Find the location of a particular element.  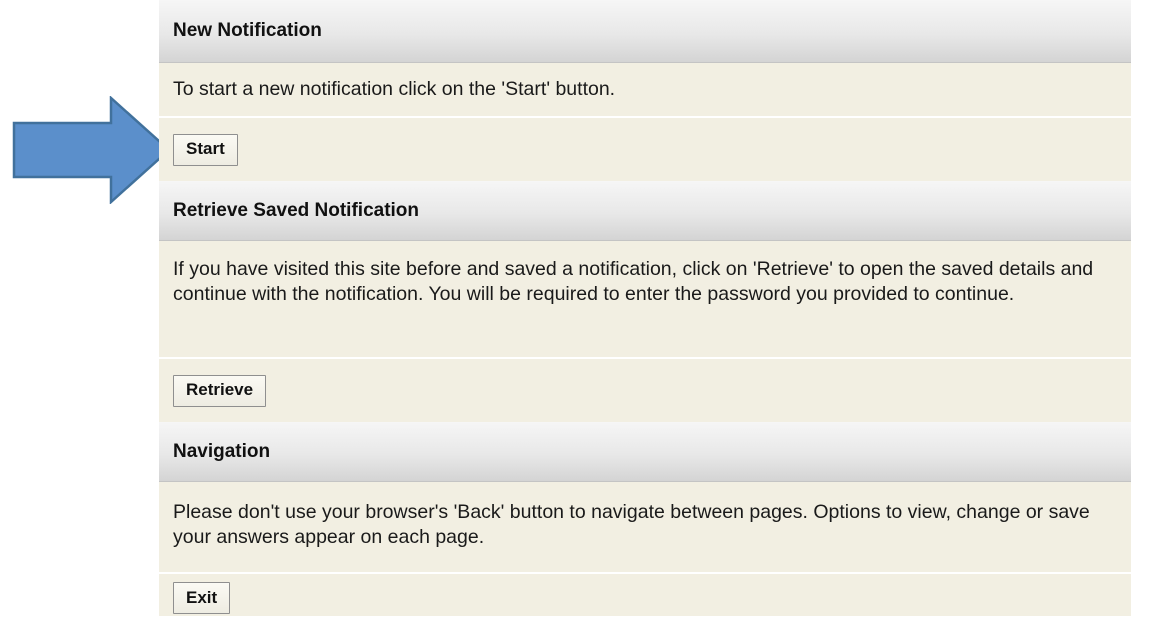

retrieve-button-row: Retrieve is located at coordinates (645, 390).